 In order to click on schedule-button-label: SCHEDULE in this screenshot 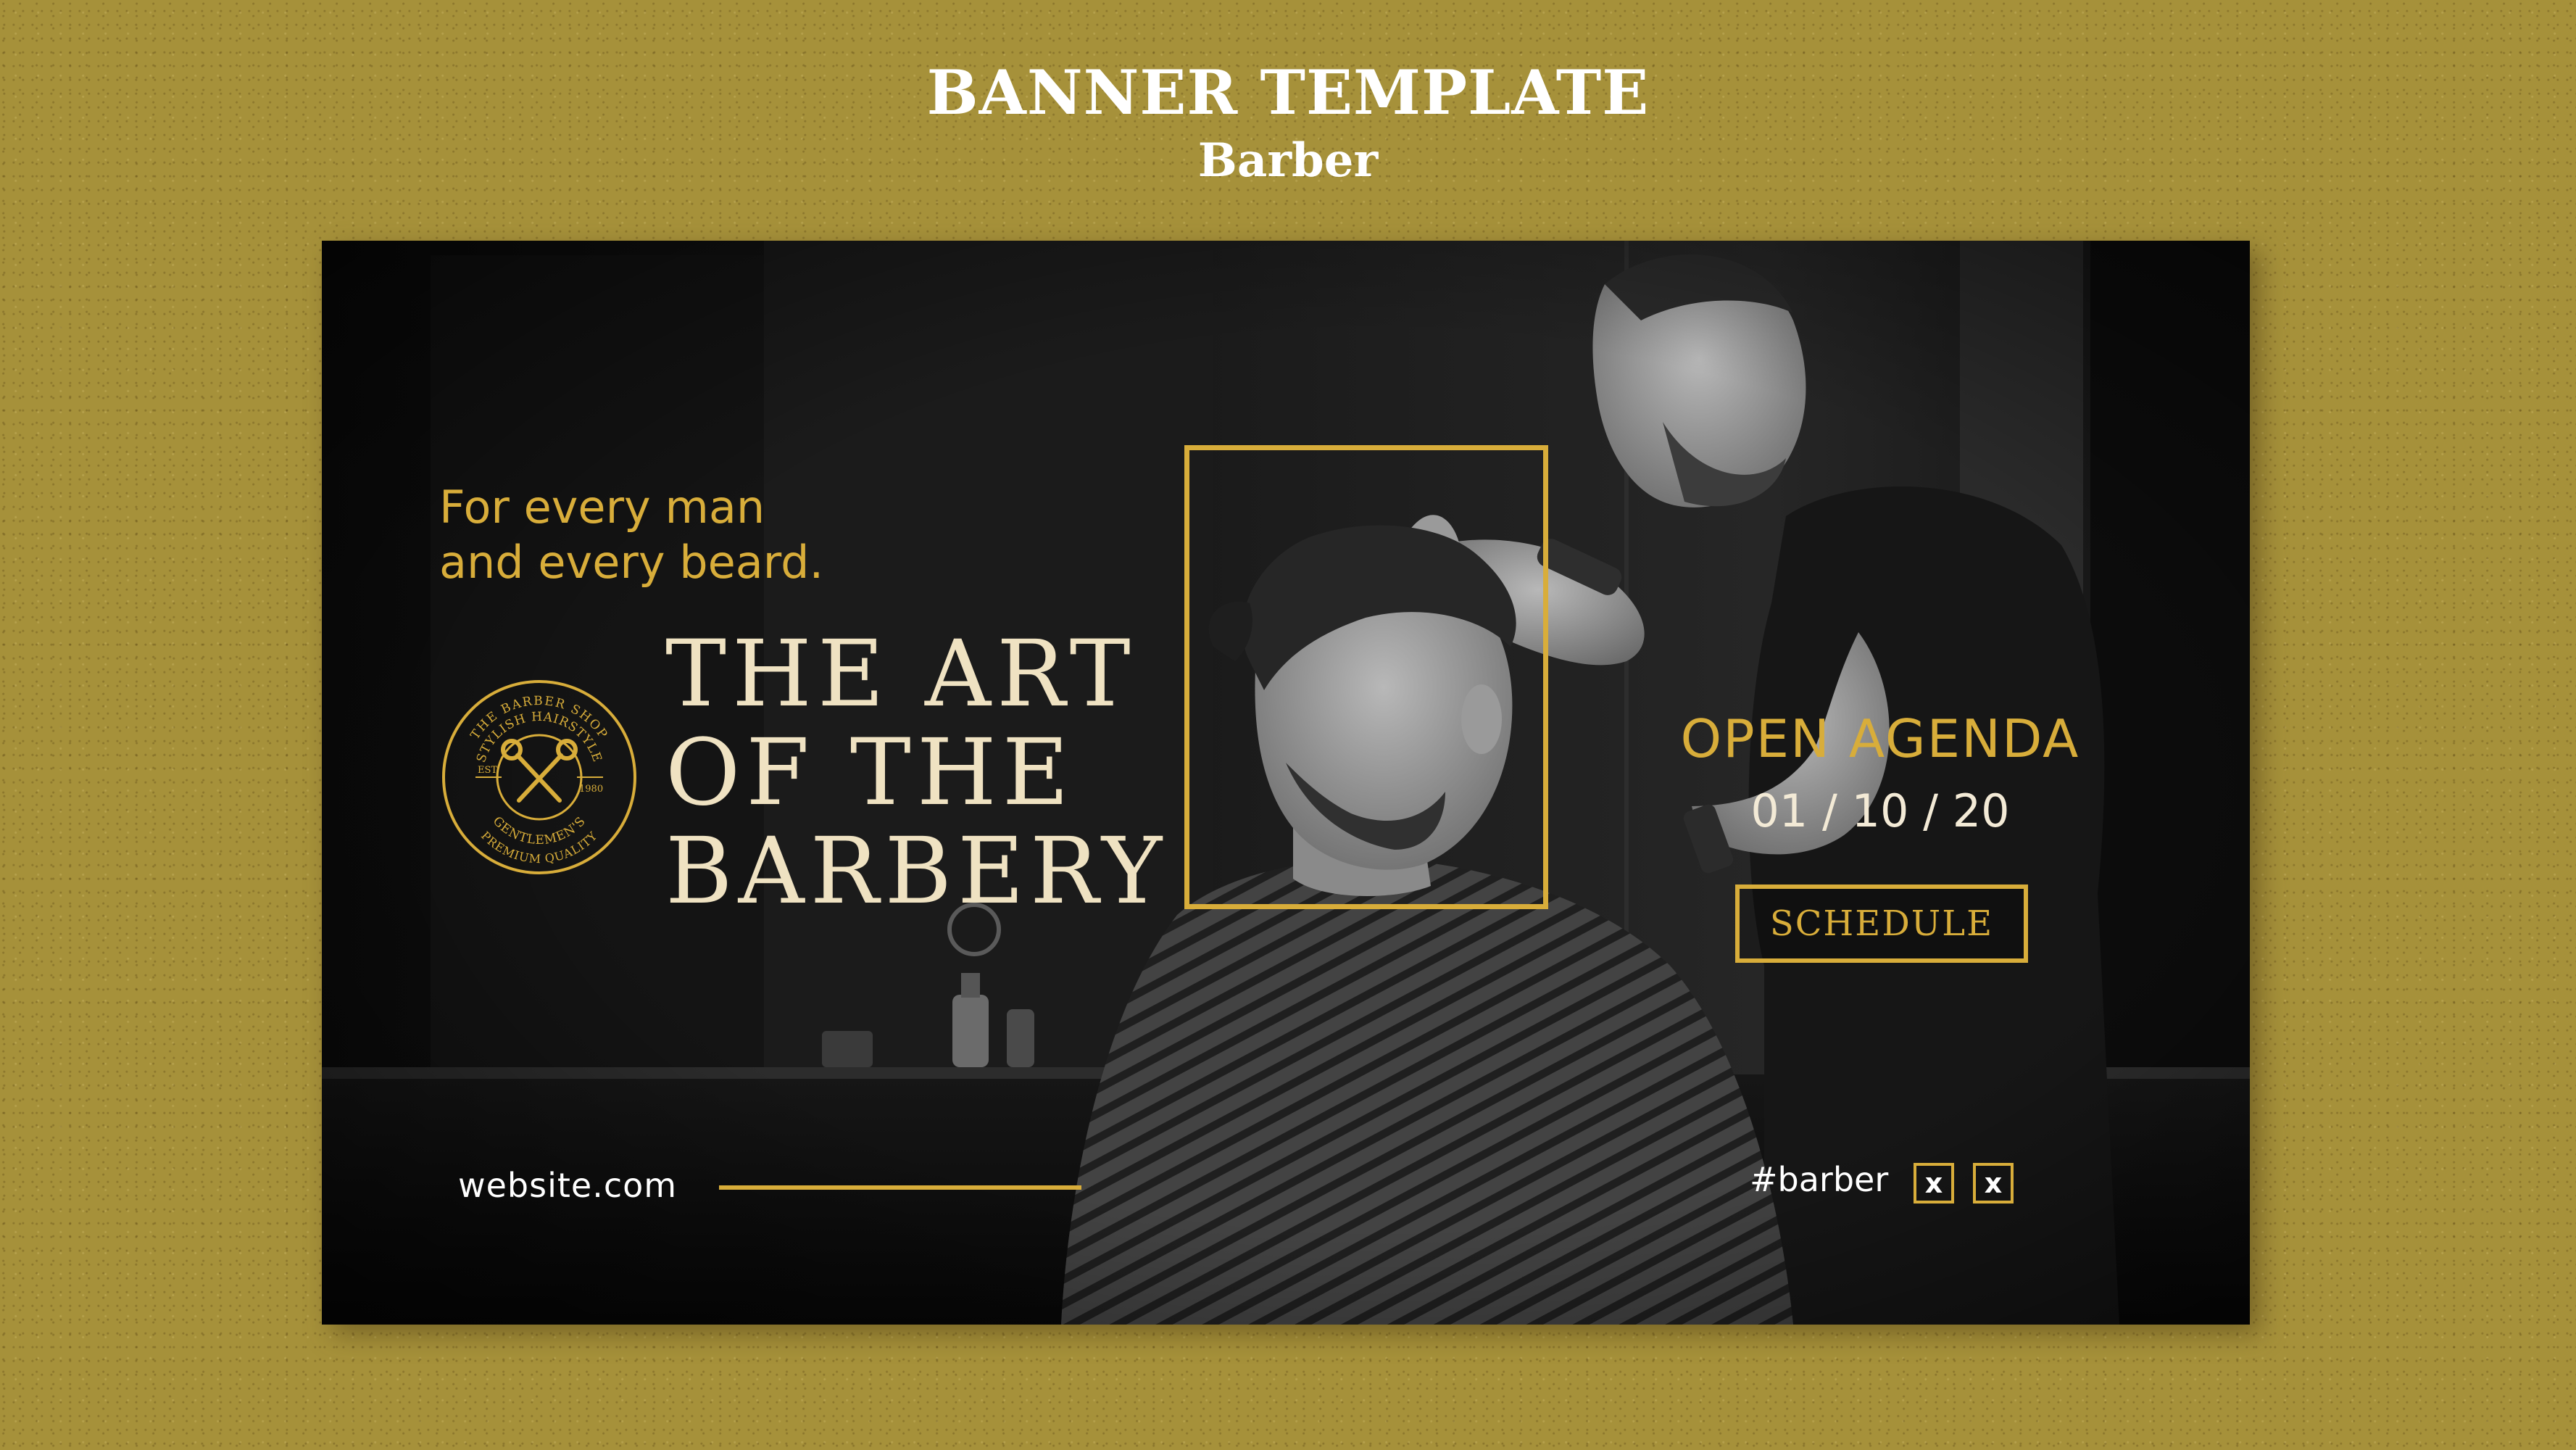, I will do `click(1881, 924)`.